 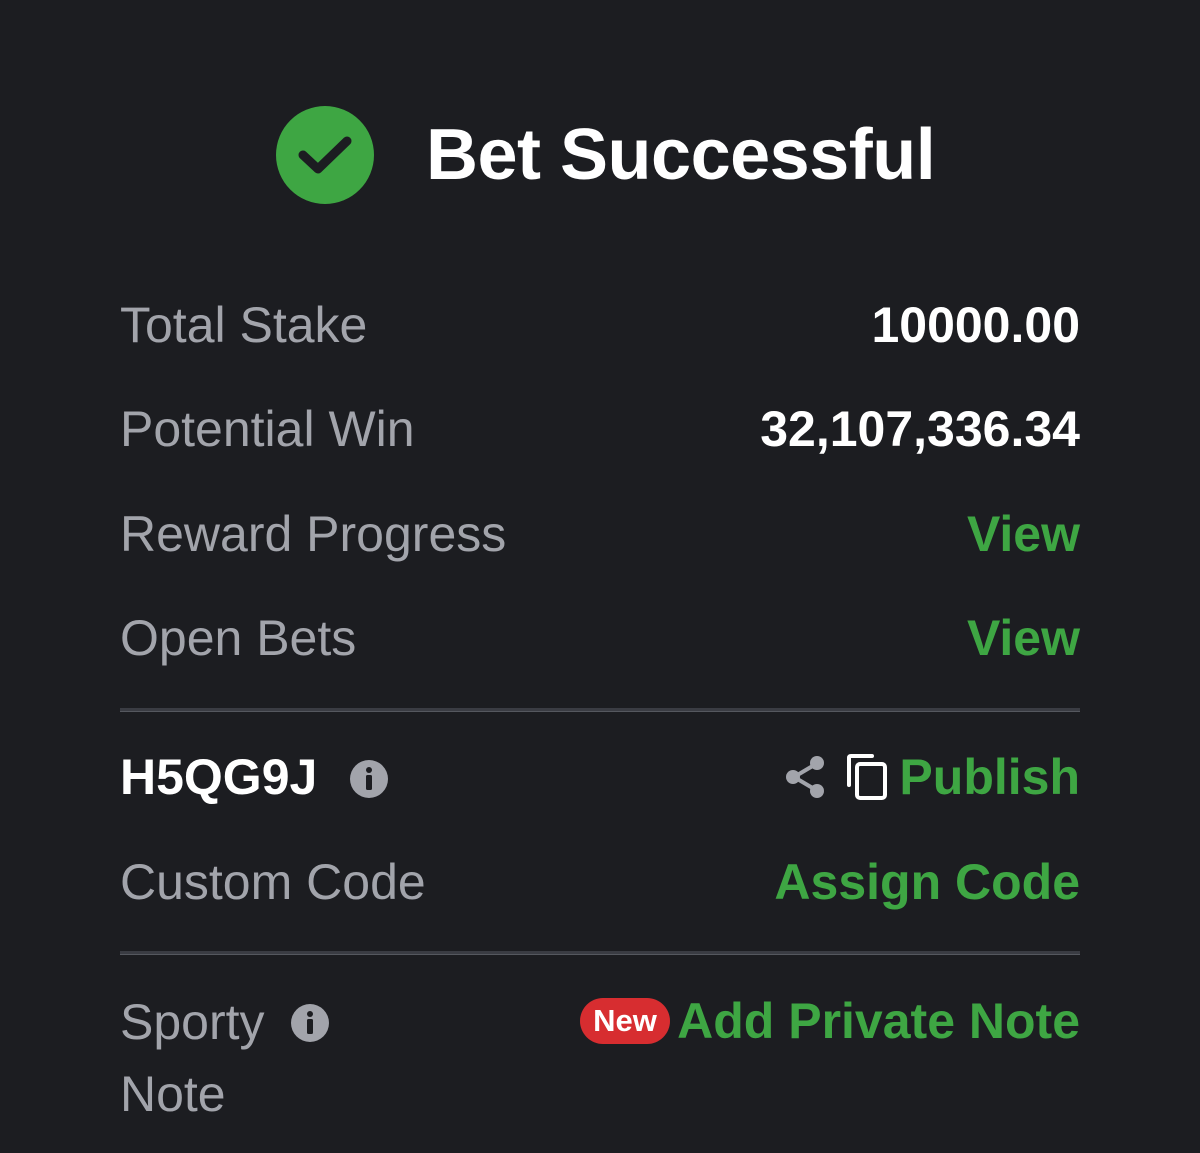 What do you see at coordinates (600, 882) in the screenshot?
I see `custom-code-row: Custom Code Assign Code` at bounding box center [600, 882].